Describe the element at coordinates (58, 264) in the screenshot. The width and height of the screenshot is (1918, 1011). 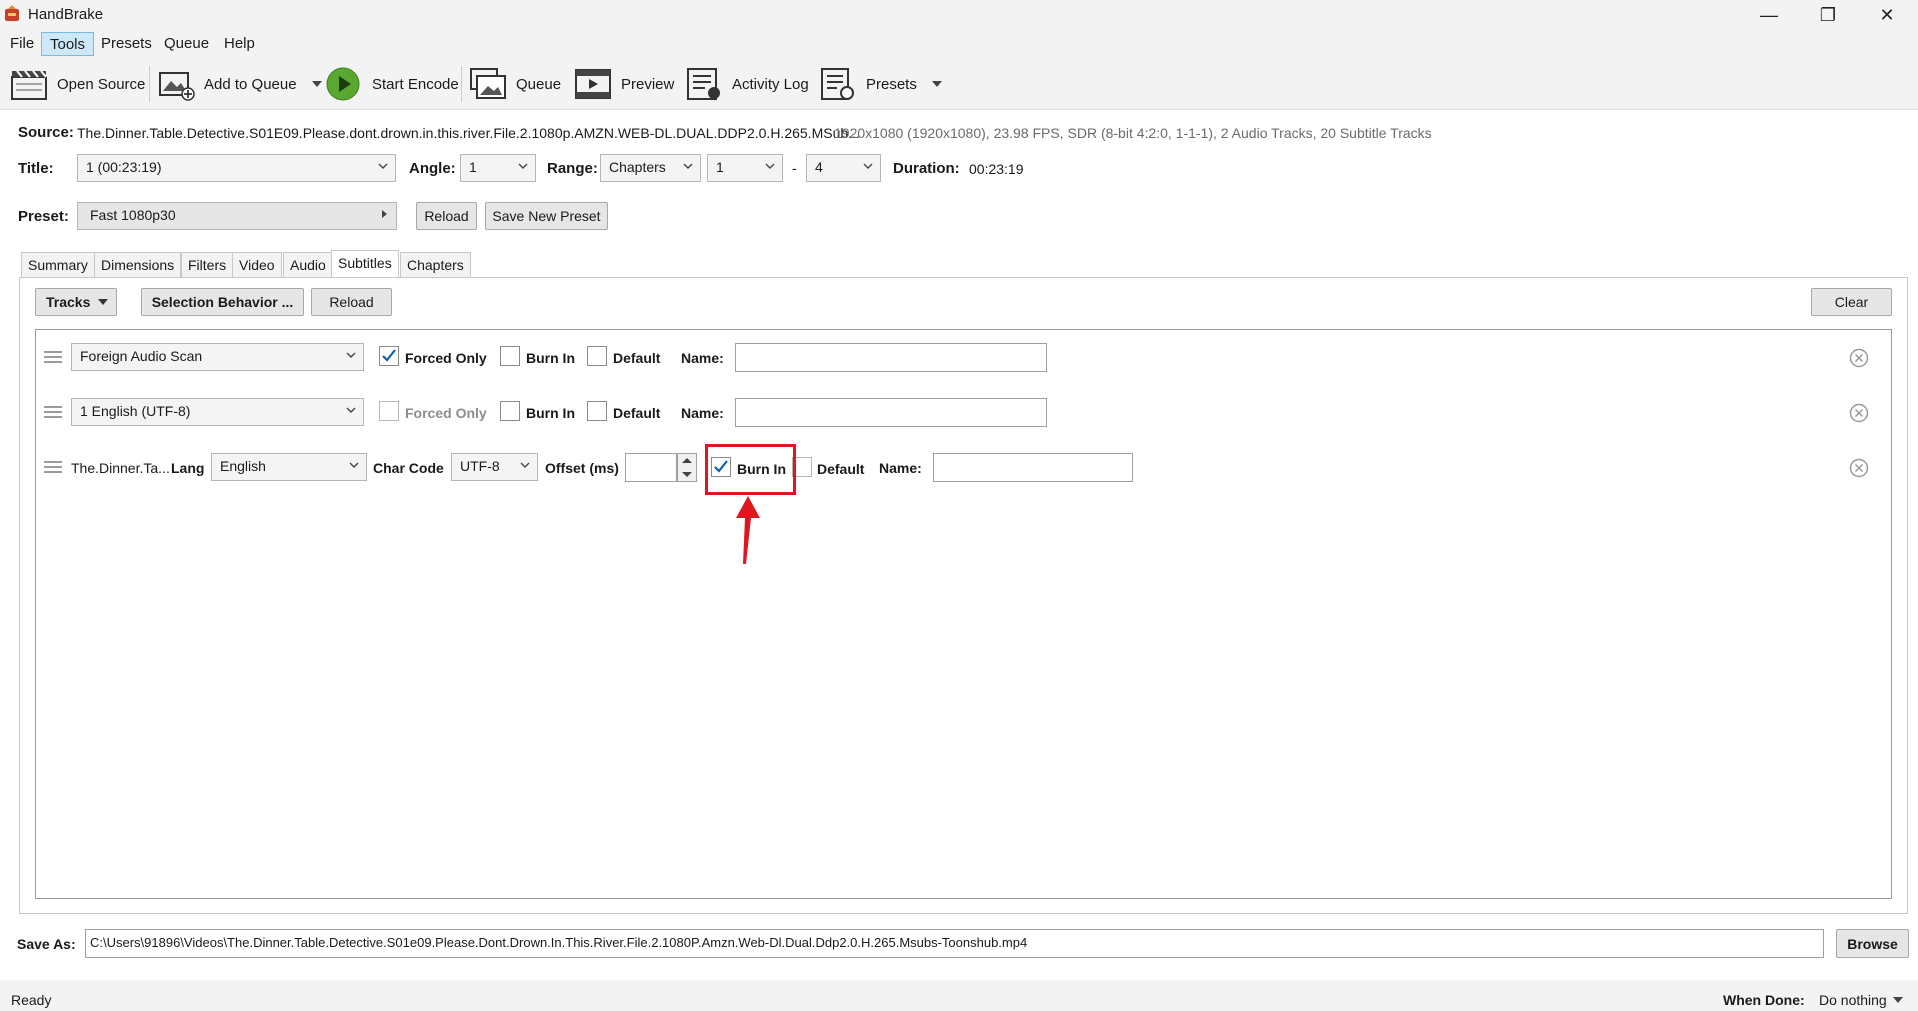
I see `tab-summary: Summary` at that location.